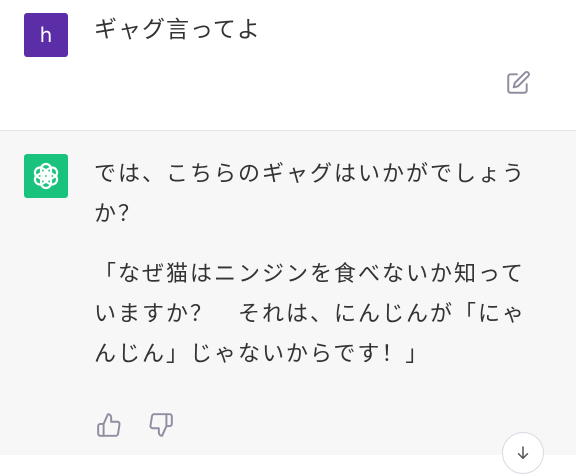  Describe the element at coordinates (161, 425) in the screenshot. I see `thumbs-down-icon` at that location.